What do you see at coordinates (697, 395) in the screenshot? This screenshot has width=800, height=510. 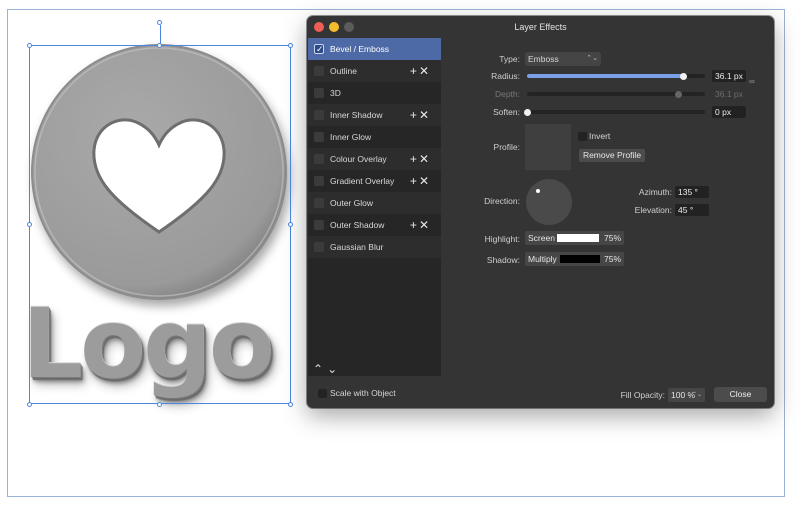 I see `fill-opacity-chevron-icon: ⌃⌄` at bounding box center [697, 395].